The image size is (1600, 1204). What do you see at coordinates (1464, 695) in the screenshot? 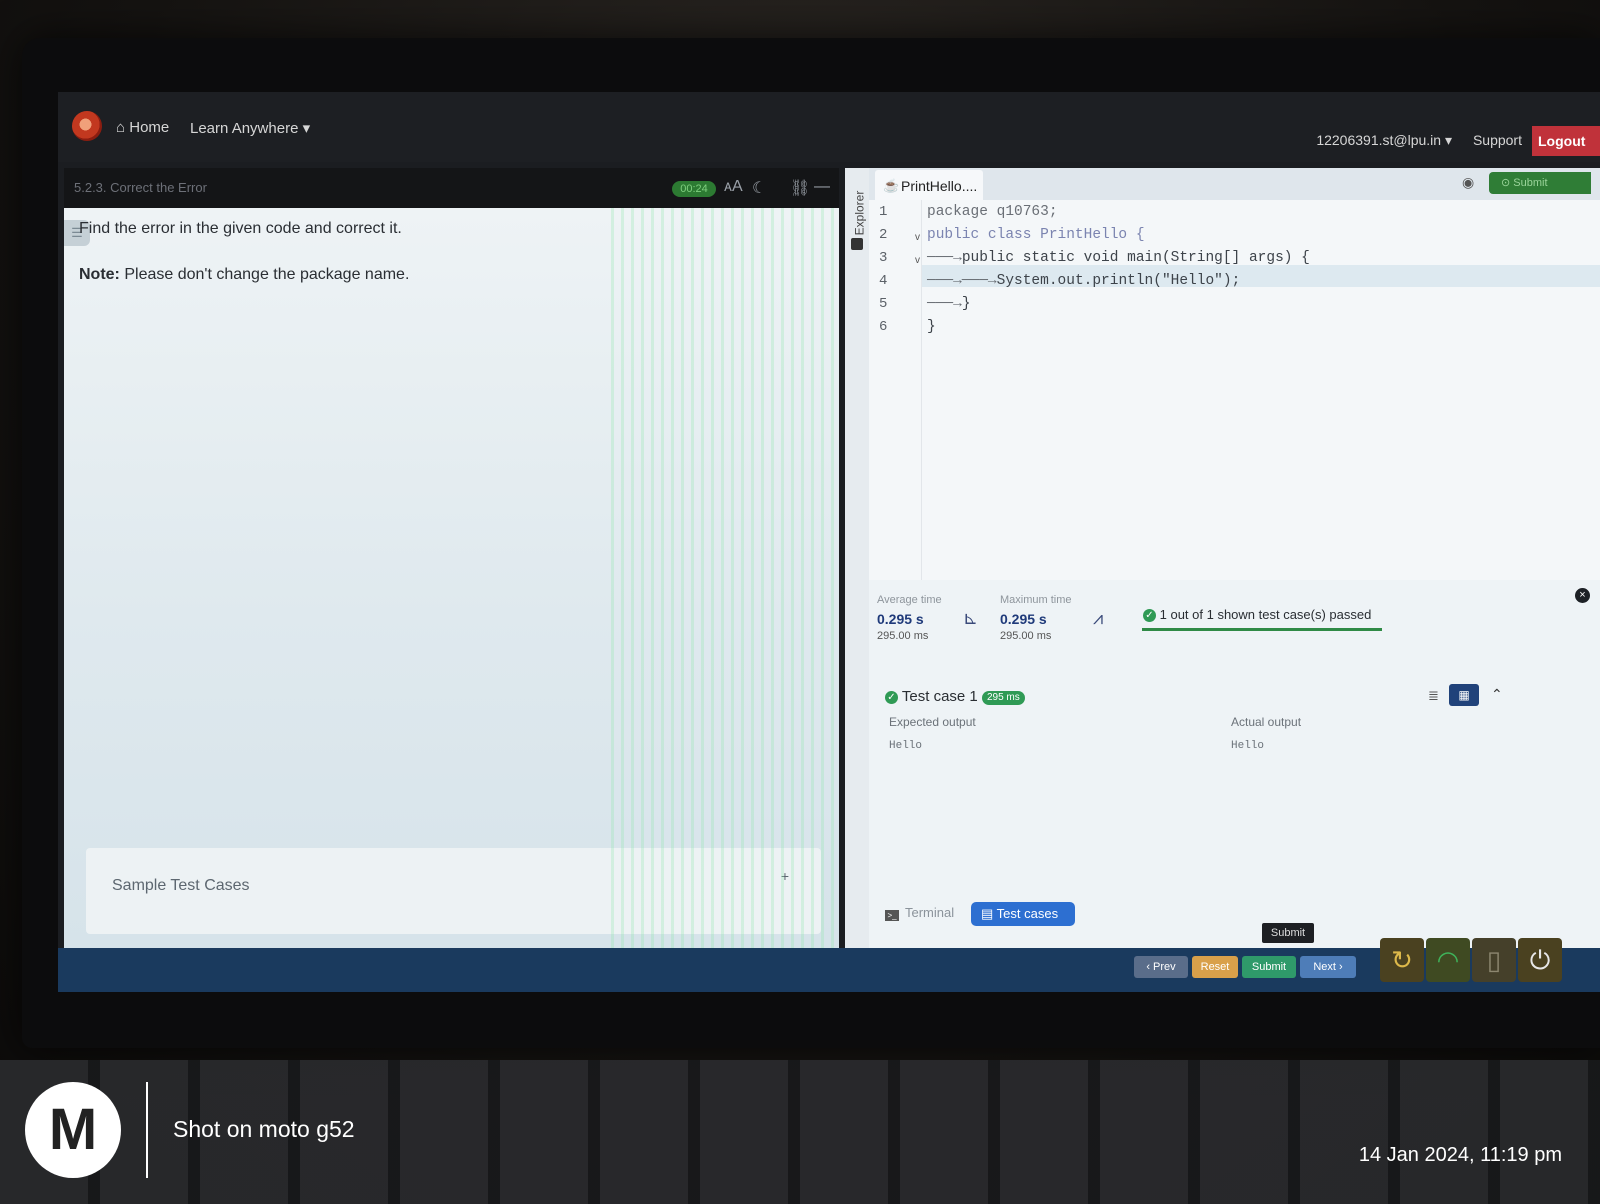
I see `table-view-icon: ▦` at bounding box center [1464, 695].